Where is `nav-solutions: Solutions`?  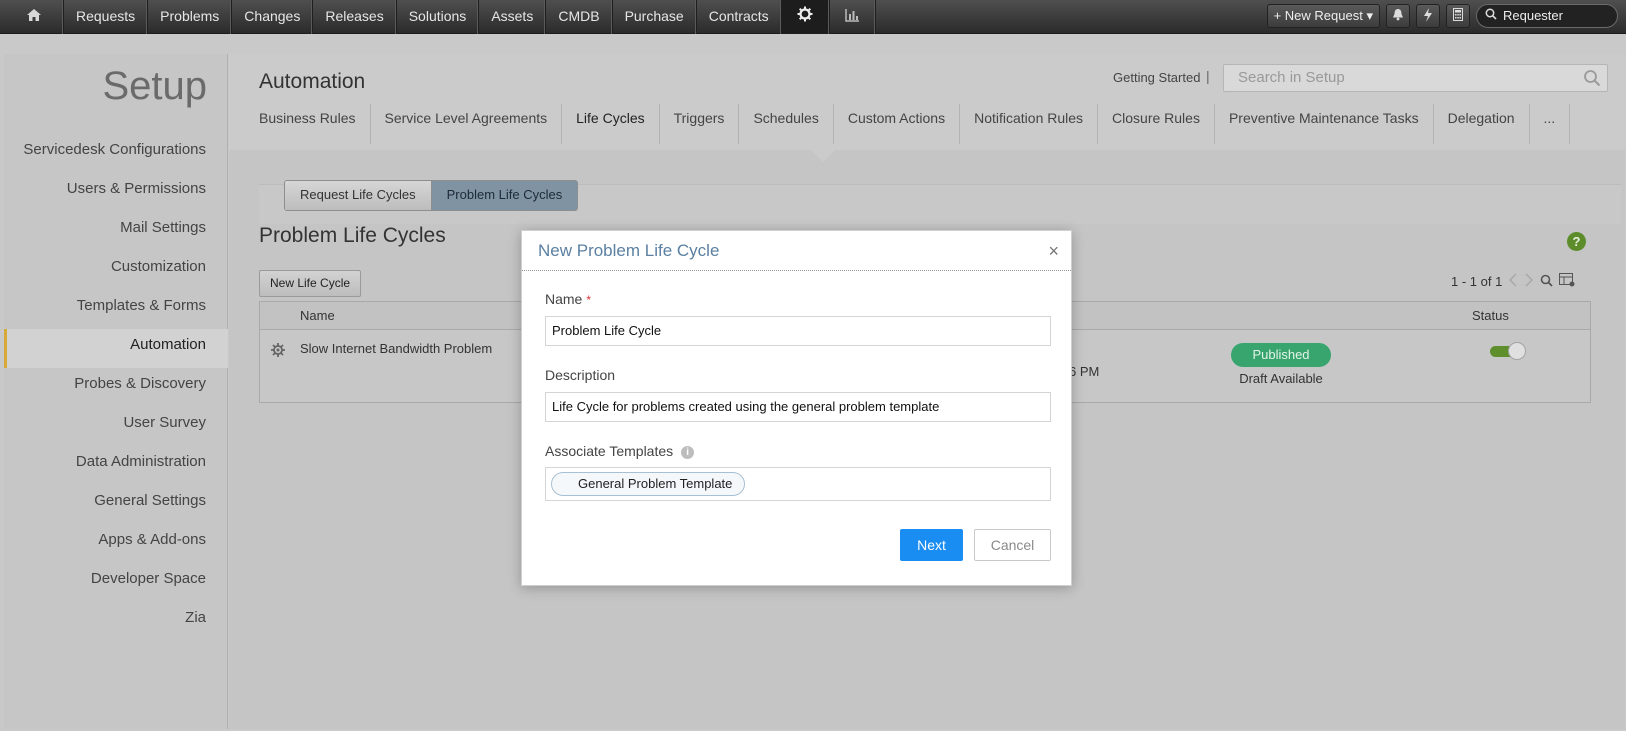 nav-solutions: Solutions is located at coordinates (438, 17).